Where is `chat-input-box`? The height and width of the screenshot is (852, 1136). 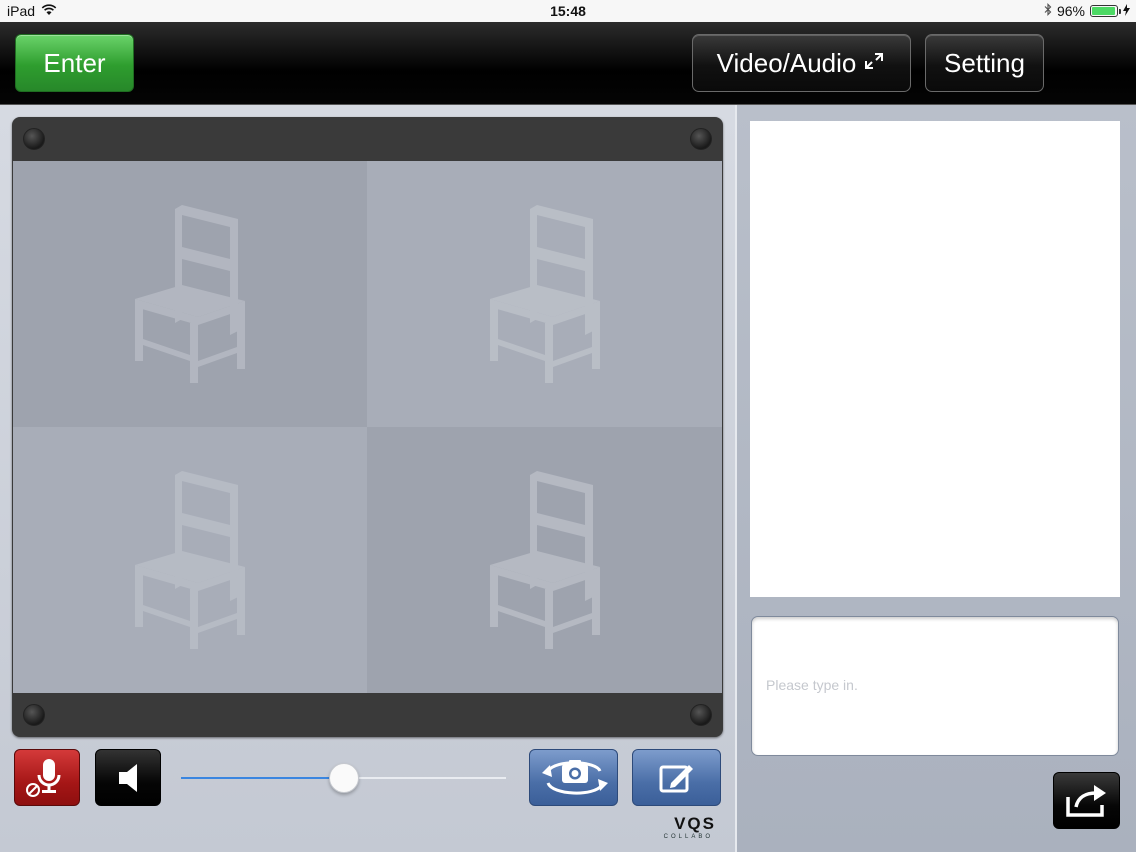 chat-input-box is located at coordinates (935, 686).